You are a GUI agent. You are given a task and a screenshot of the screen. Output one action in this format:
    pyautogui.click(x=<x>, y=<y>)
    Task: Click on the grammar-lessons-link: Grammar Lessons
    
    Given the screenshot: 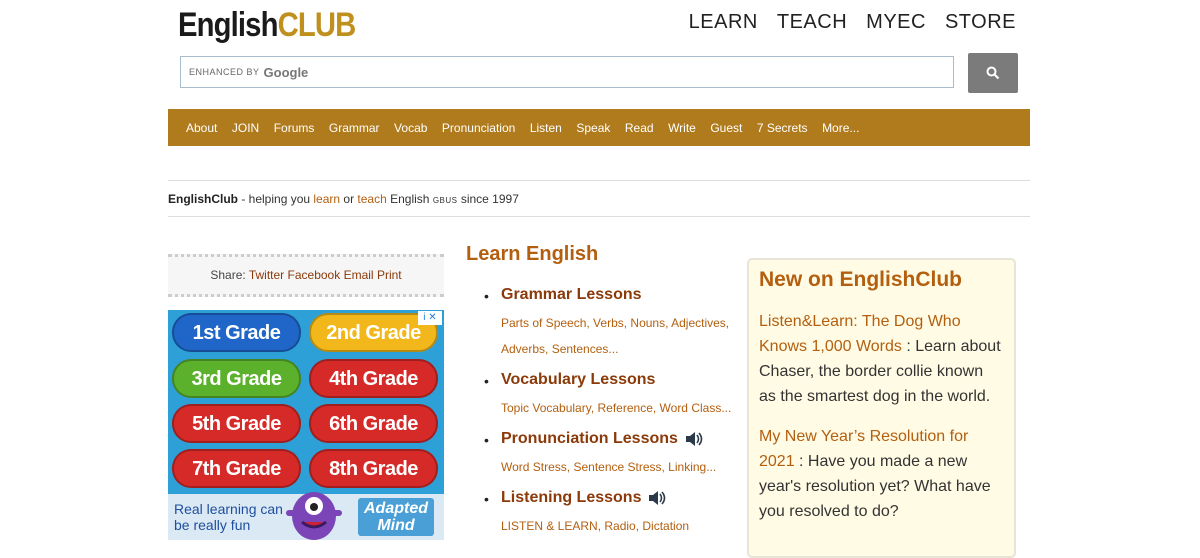 What is the action you would take?
    pyautogui.click(x=622, y=295)
    